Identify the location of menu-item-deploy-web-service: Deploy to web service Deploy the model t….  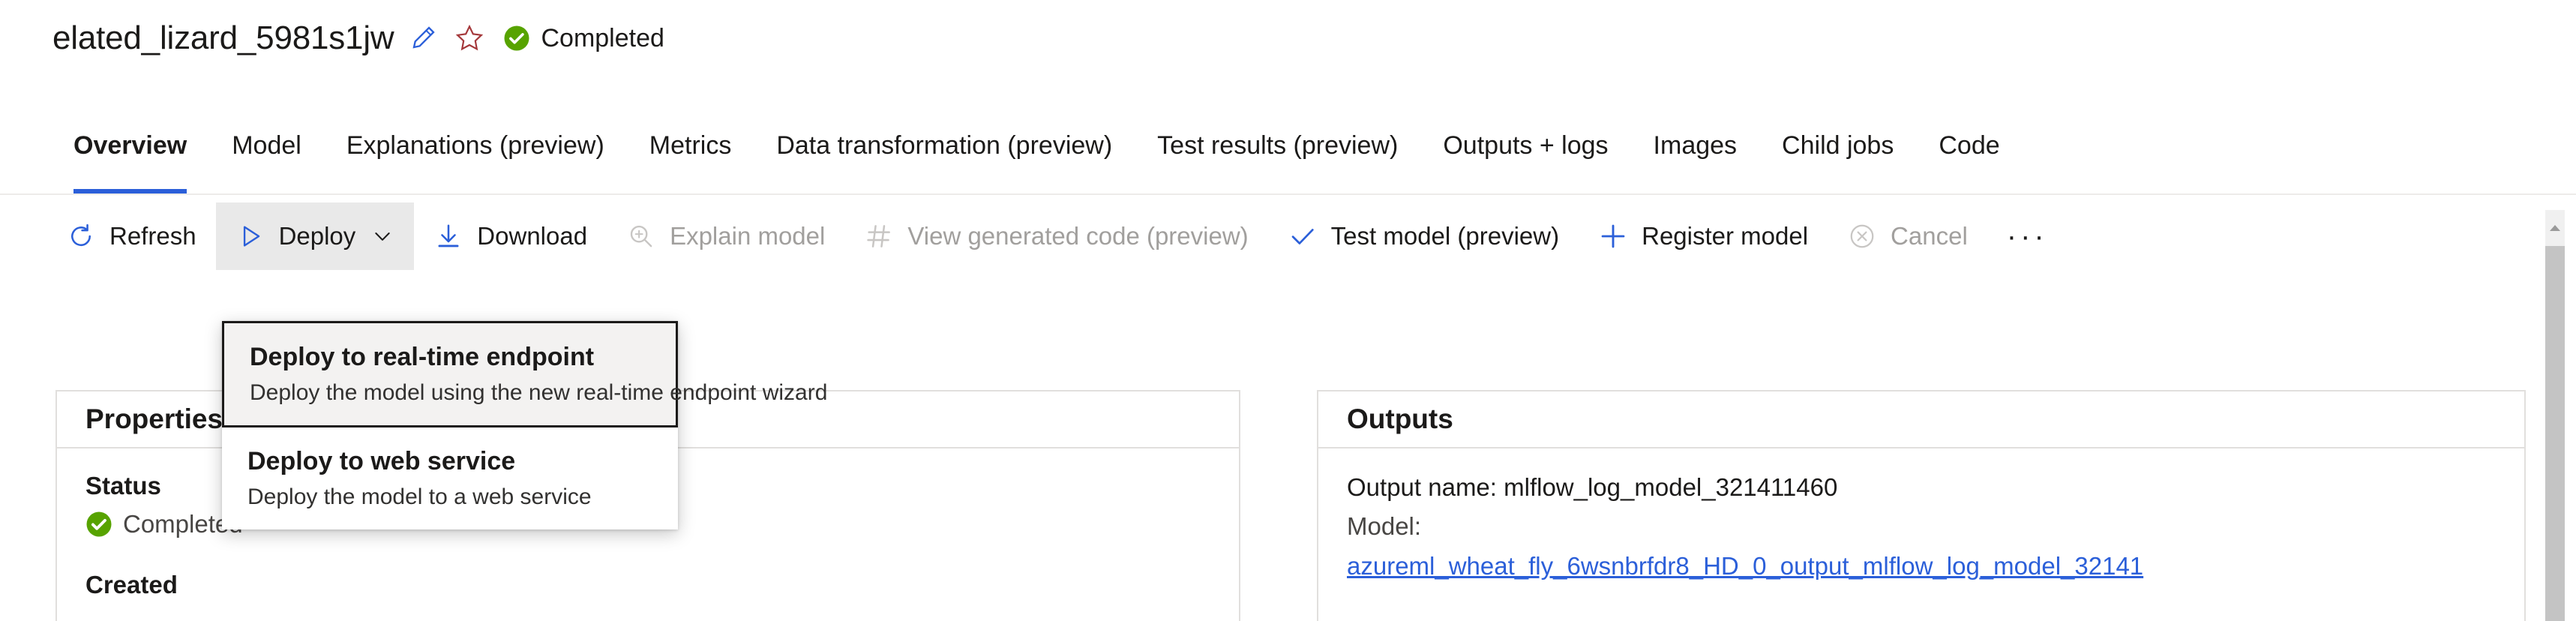
(450, 479).